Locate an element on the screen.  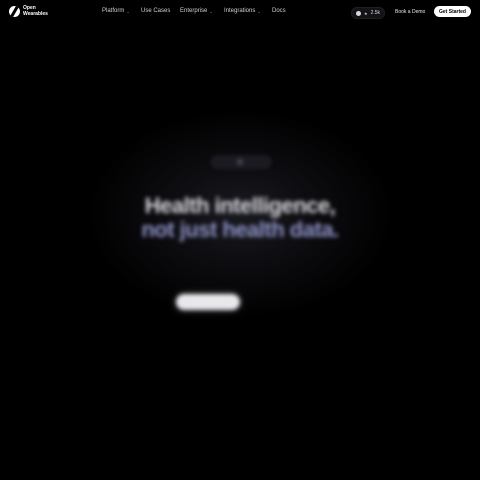
nav-integrations-label: Integrations is located at coordinates (240, 11).